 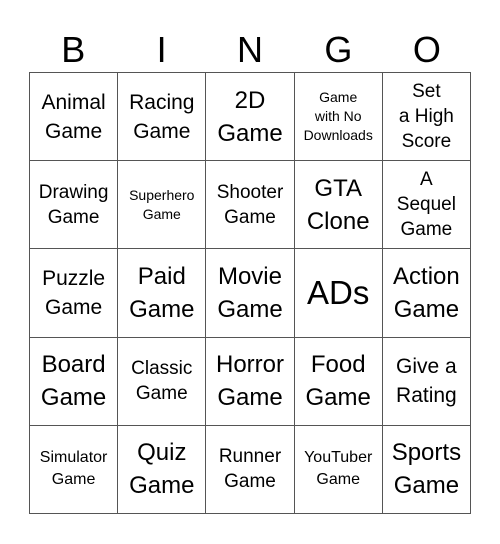 I want to click on bingo-cell-label: Paid Game, so click(x=162, y=292).